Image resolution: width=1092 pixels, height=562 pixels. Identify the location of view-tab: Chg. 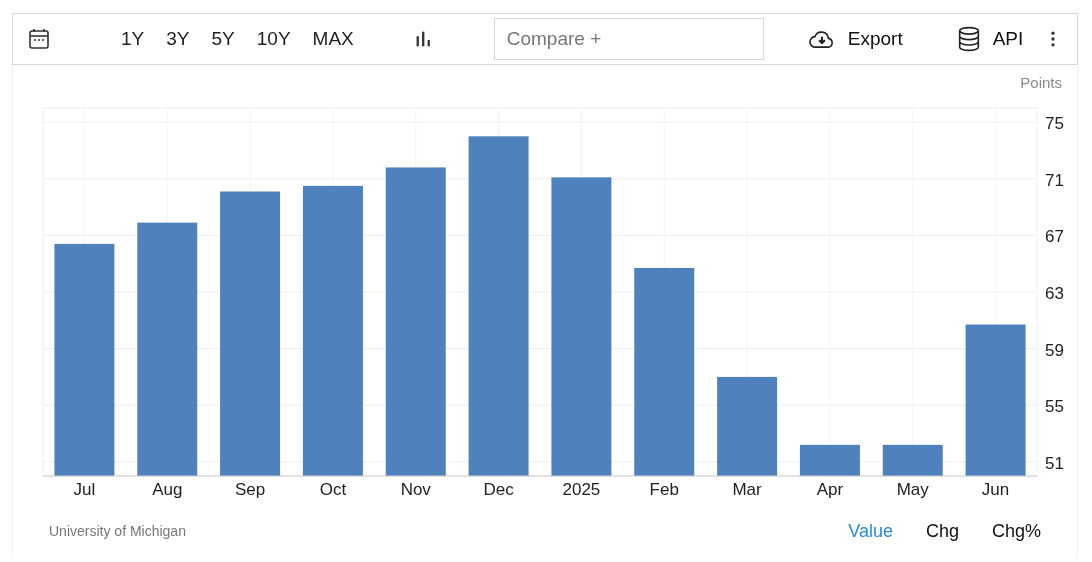
(925, 531).